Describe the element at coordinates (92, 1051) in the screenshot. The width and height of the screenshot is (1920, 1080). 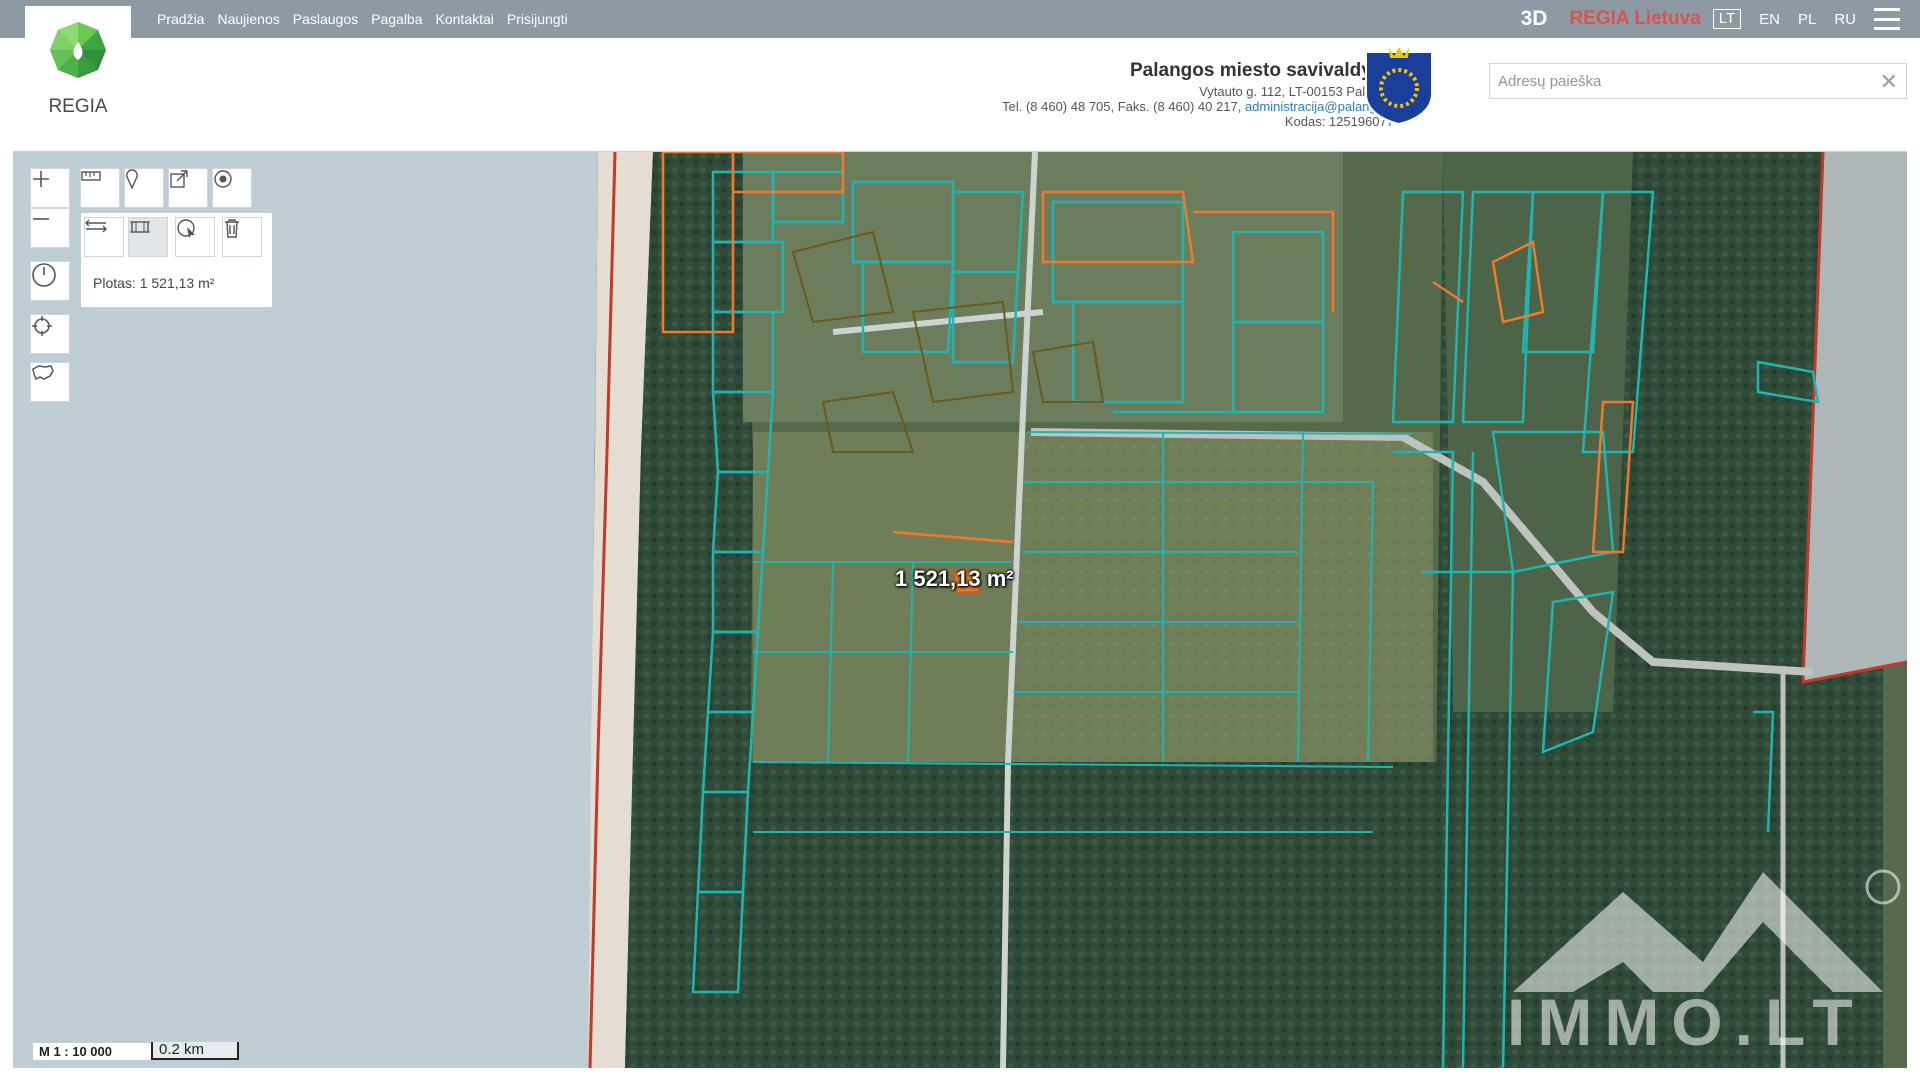
I see `scale-ratio: M 1 : 10 000` at that location.